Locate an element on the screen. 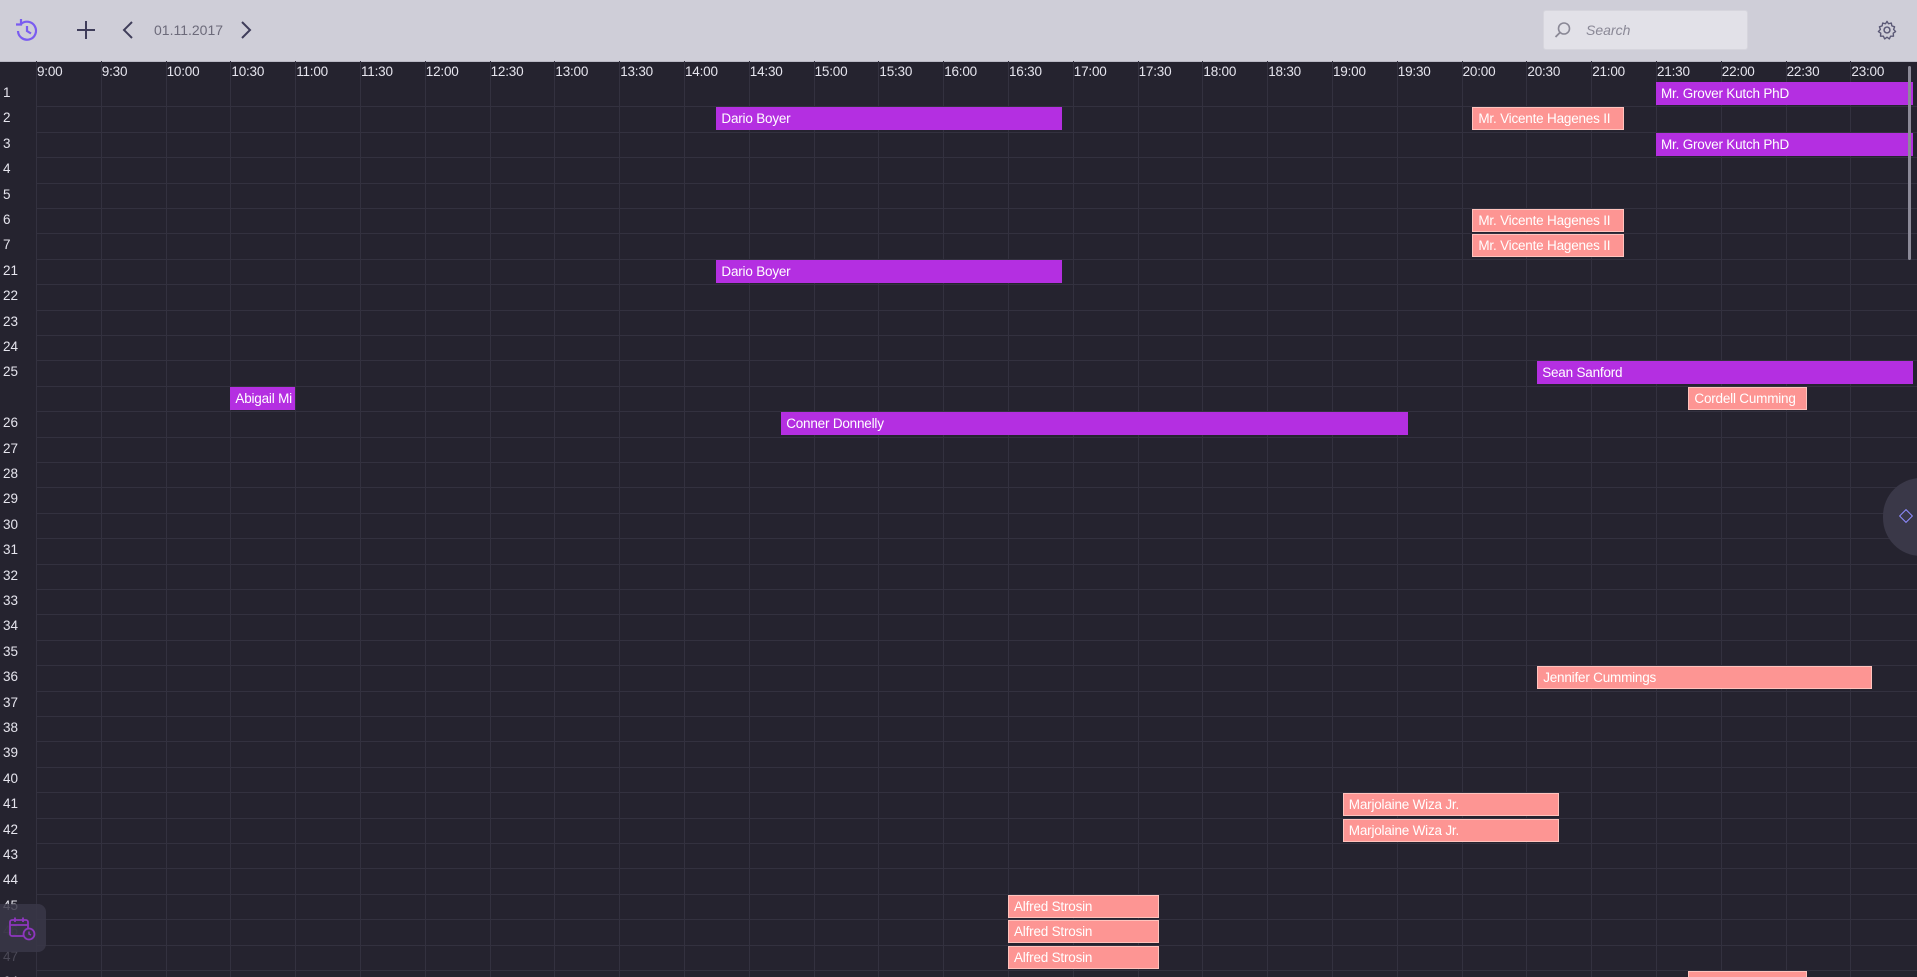  calendar-clock-icon is located at coordinates (22, 929).